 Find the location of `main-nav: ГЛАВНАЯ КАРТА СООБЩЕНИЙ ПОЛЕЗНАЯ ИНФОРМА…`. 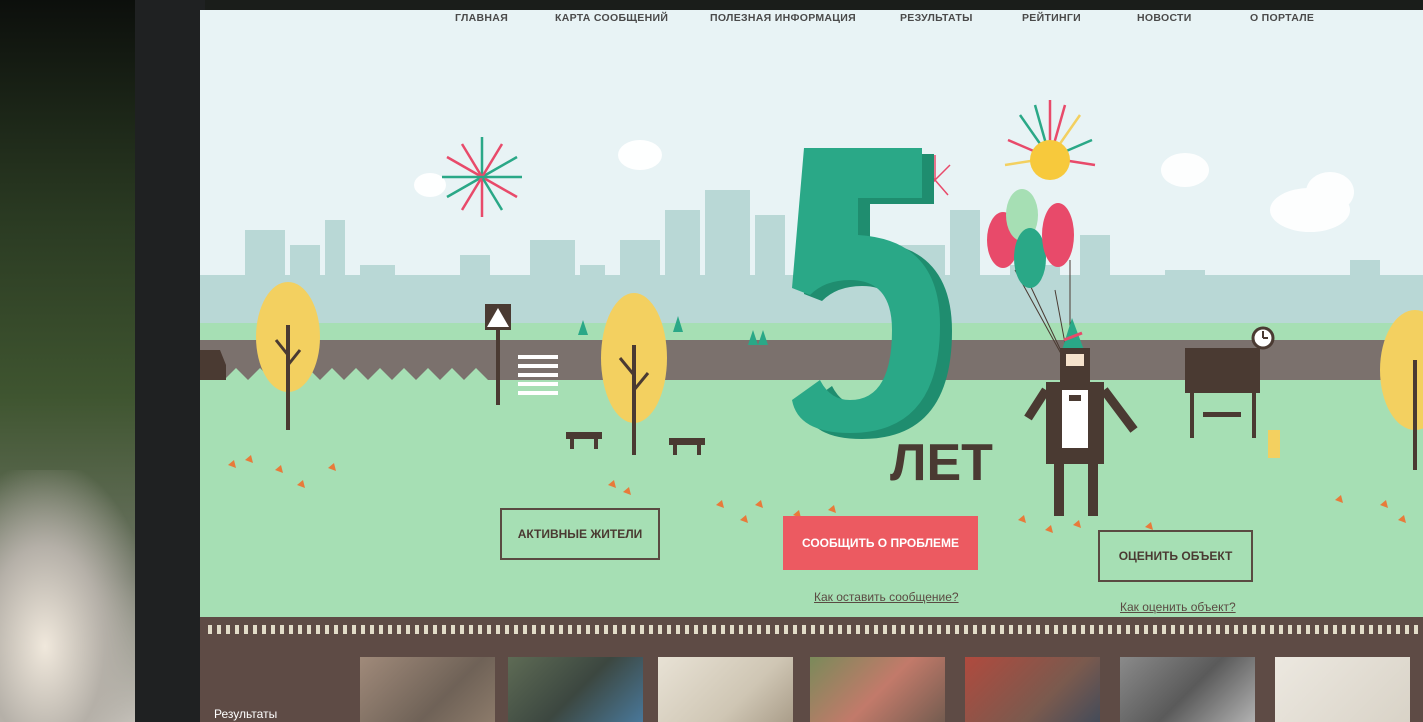

main-nav: ГЛАВНАЯ КАРТА СООБЩЕНИЙ ПОЛЕЗНАЯ ИНФОРМА… is located at coordinates (811, 25).